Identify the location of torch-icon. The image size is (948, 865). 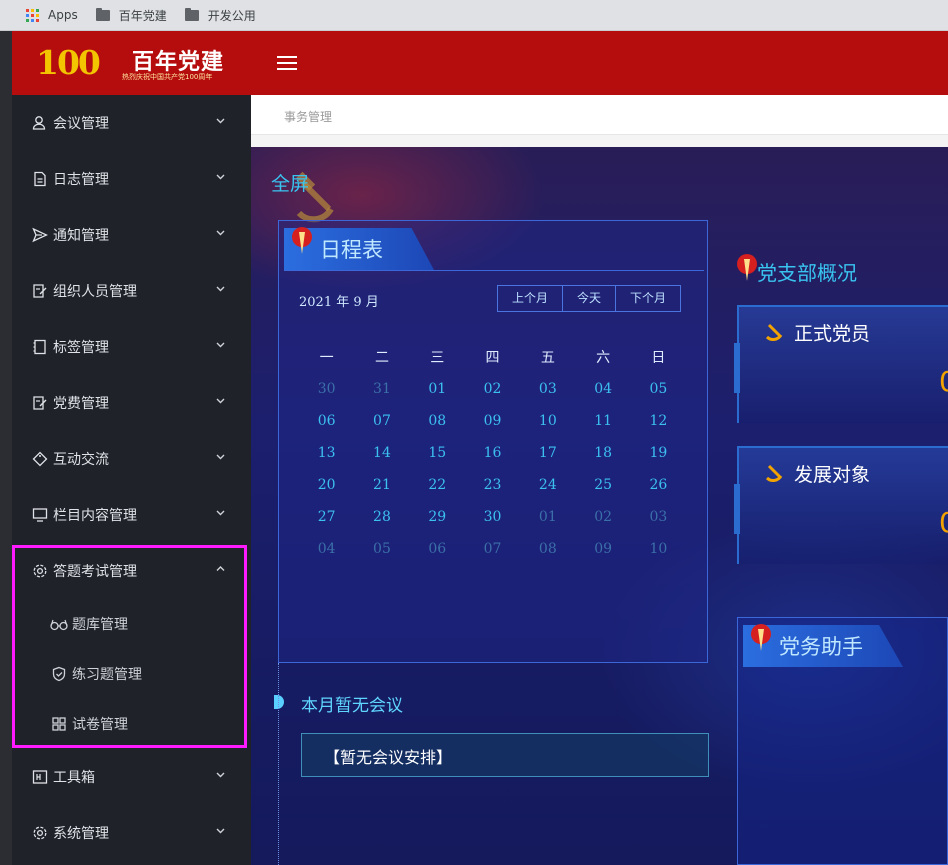
(761, 637).